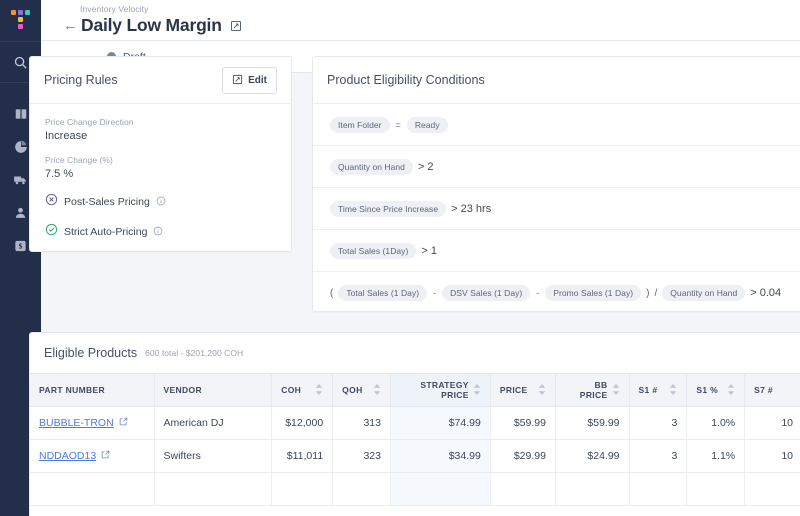 The height and width of the screenshot is (516, 800). Describe the element at coordinates (79, 160) in the screenshot. I see `field-label: Price Change (%)` at that location.